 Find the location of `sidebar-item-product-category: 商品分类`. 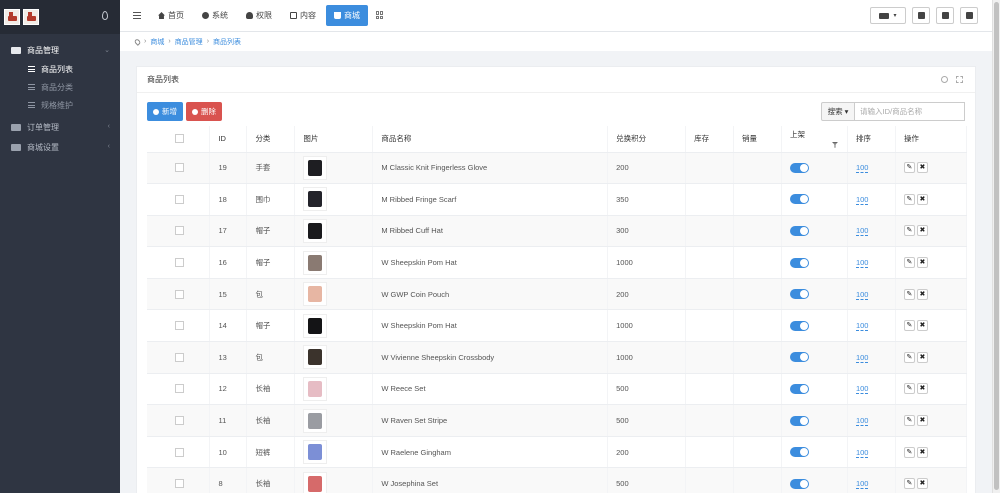

sidebar-item-product-category: 商品分类 is located at coordinates (60, 87).